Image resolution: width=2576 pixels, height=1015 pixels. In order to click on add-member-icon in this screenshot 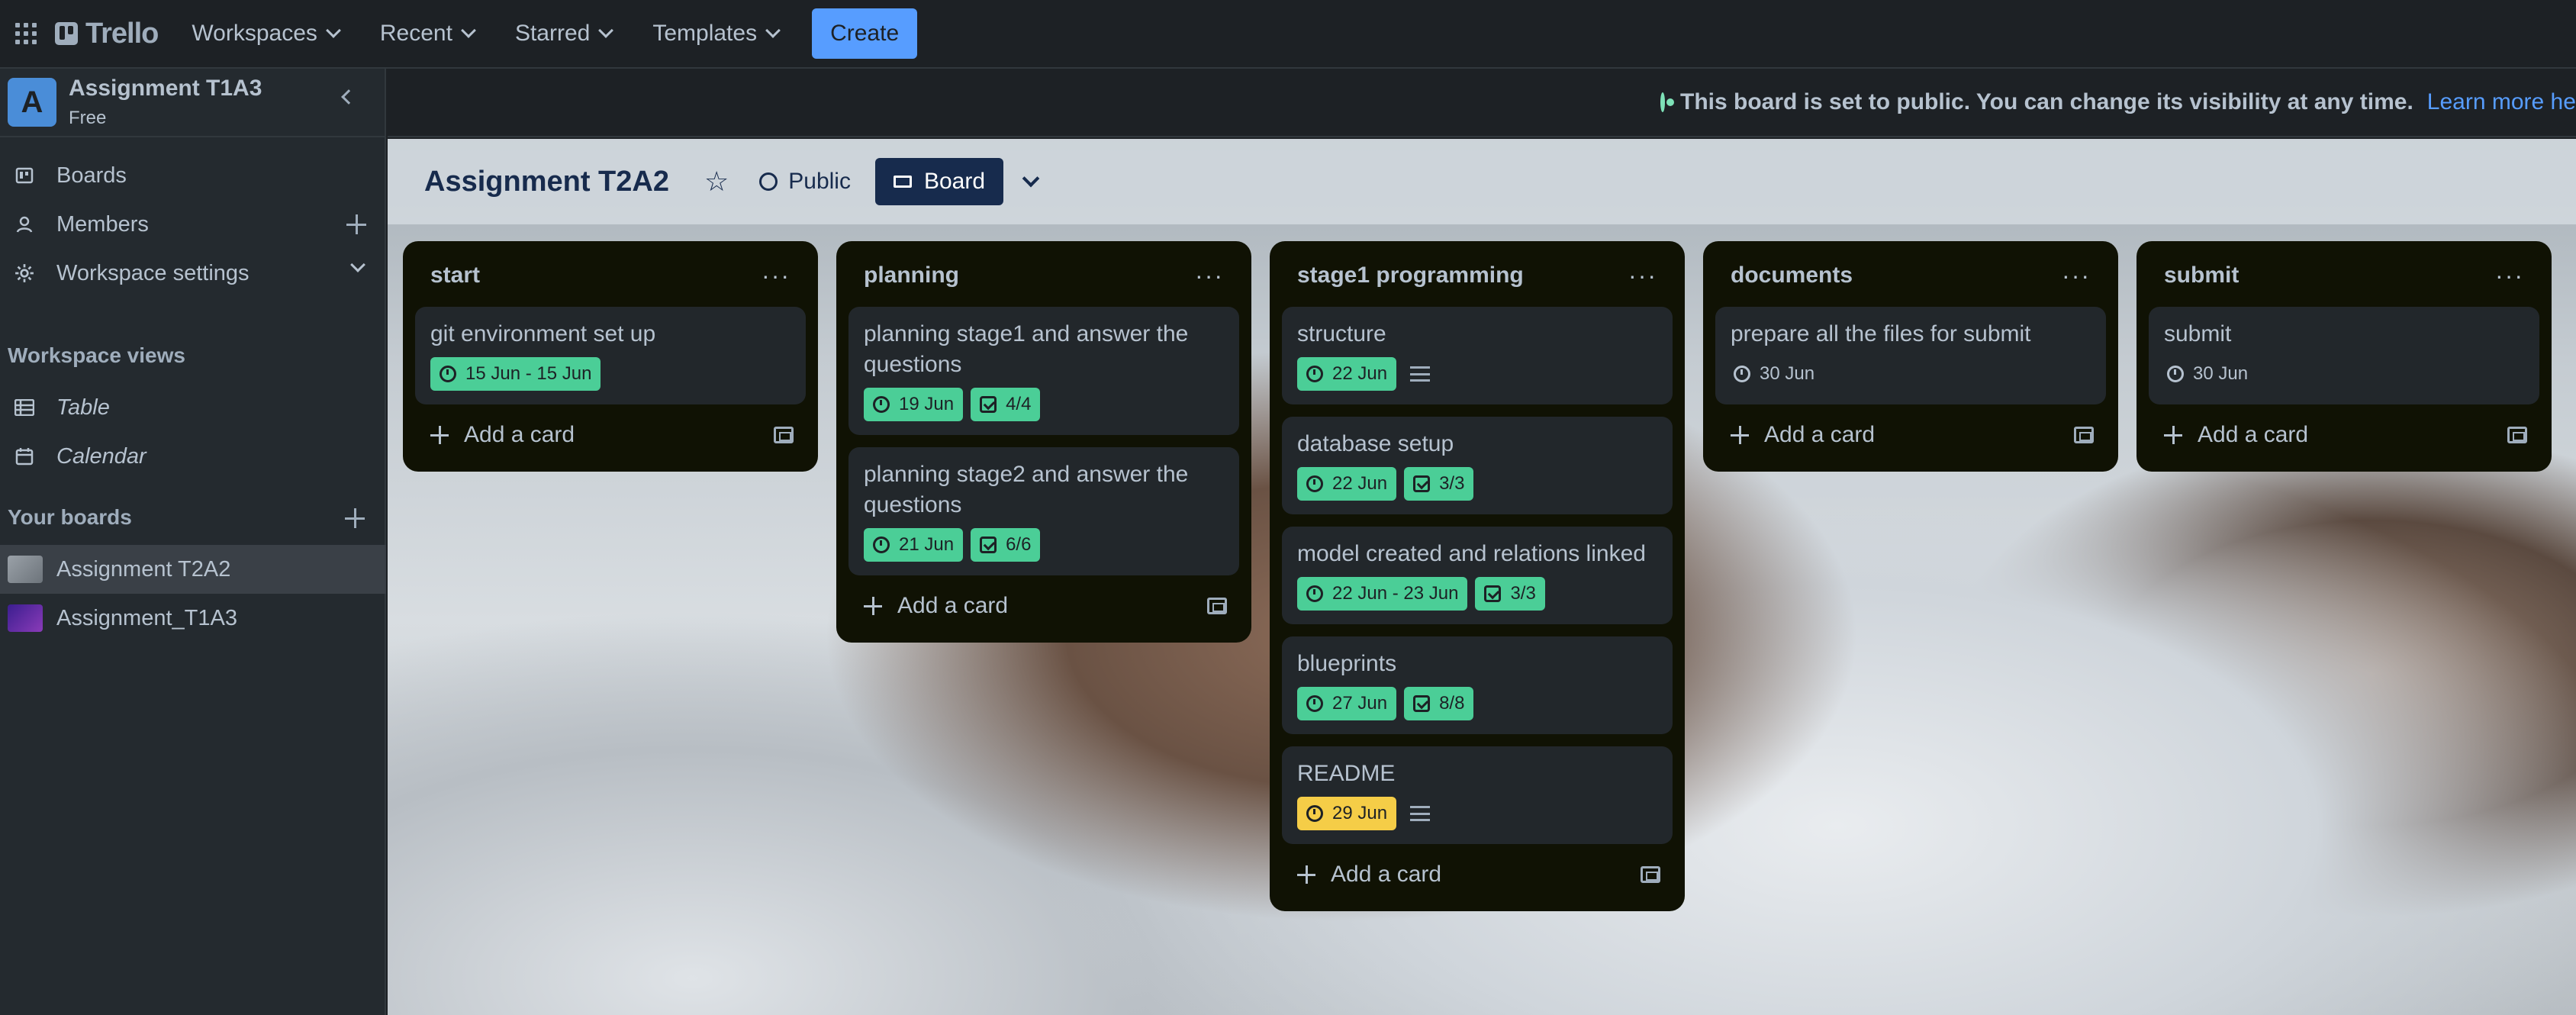, I will do `click(356, 224)`.